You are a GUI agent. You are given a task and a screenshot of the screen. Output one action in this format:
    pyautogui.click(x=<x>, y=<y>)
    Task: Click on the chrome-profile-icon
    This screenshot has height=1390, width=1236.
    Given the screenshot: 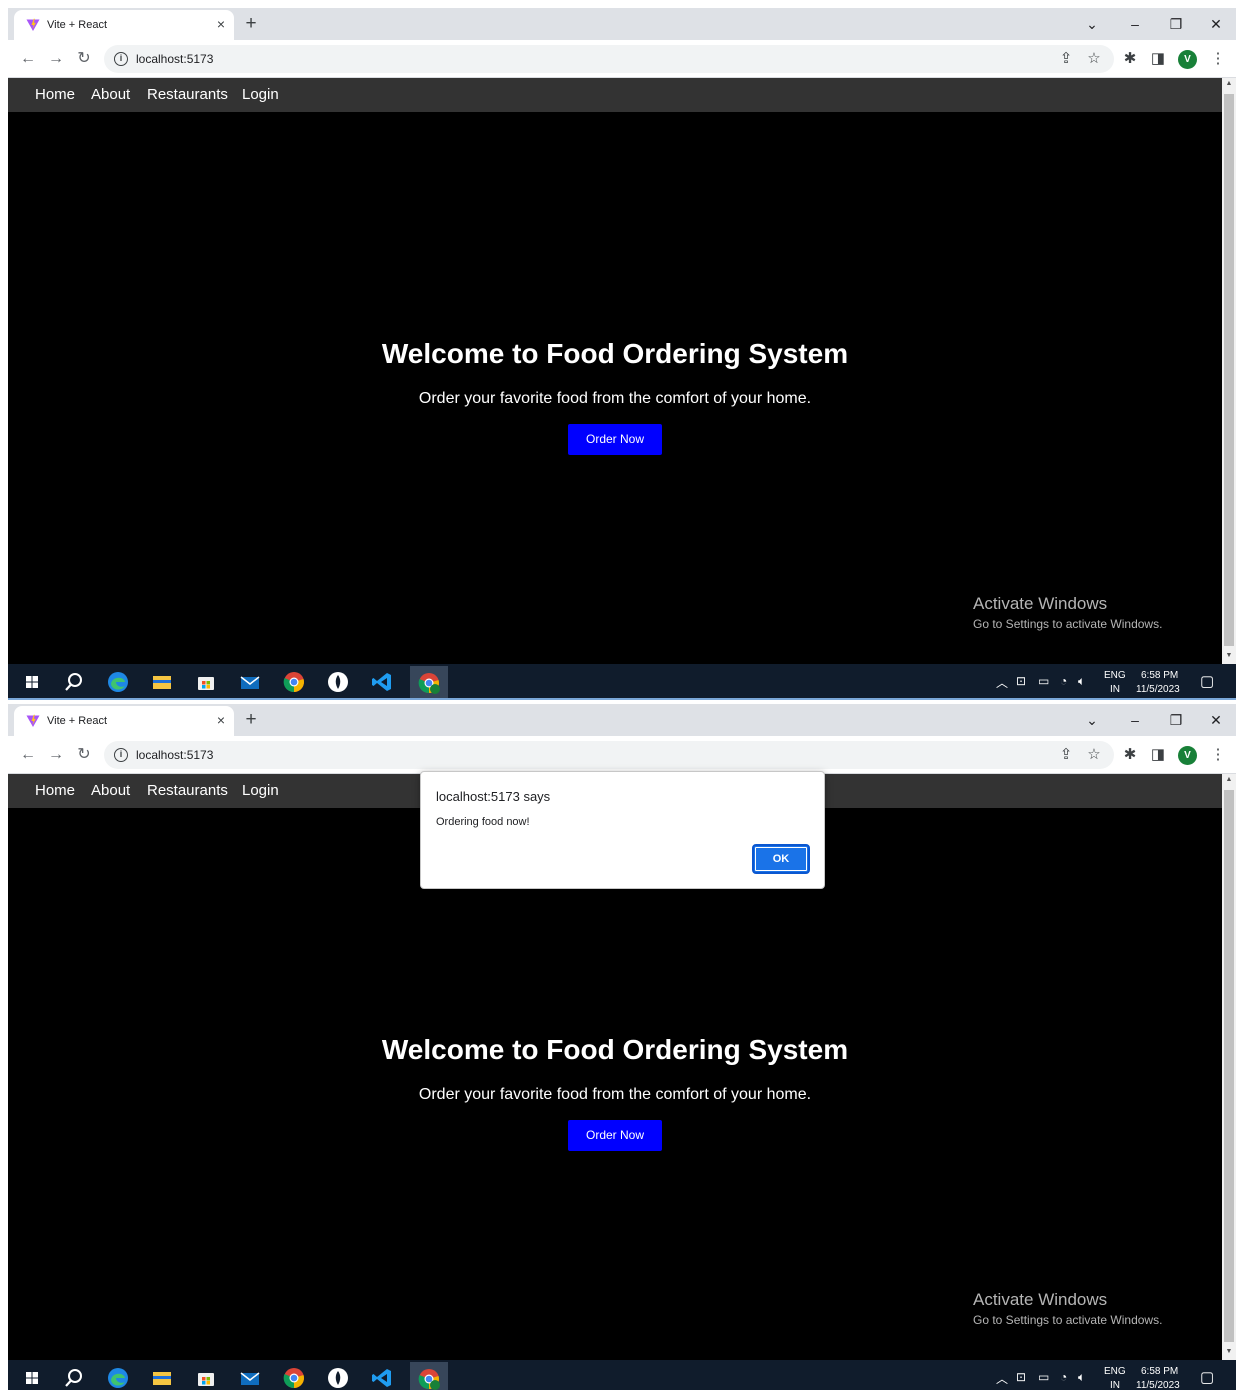 What is the action you would take?
    pyautogui.click(x=429, y=683)
    